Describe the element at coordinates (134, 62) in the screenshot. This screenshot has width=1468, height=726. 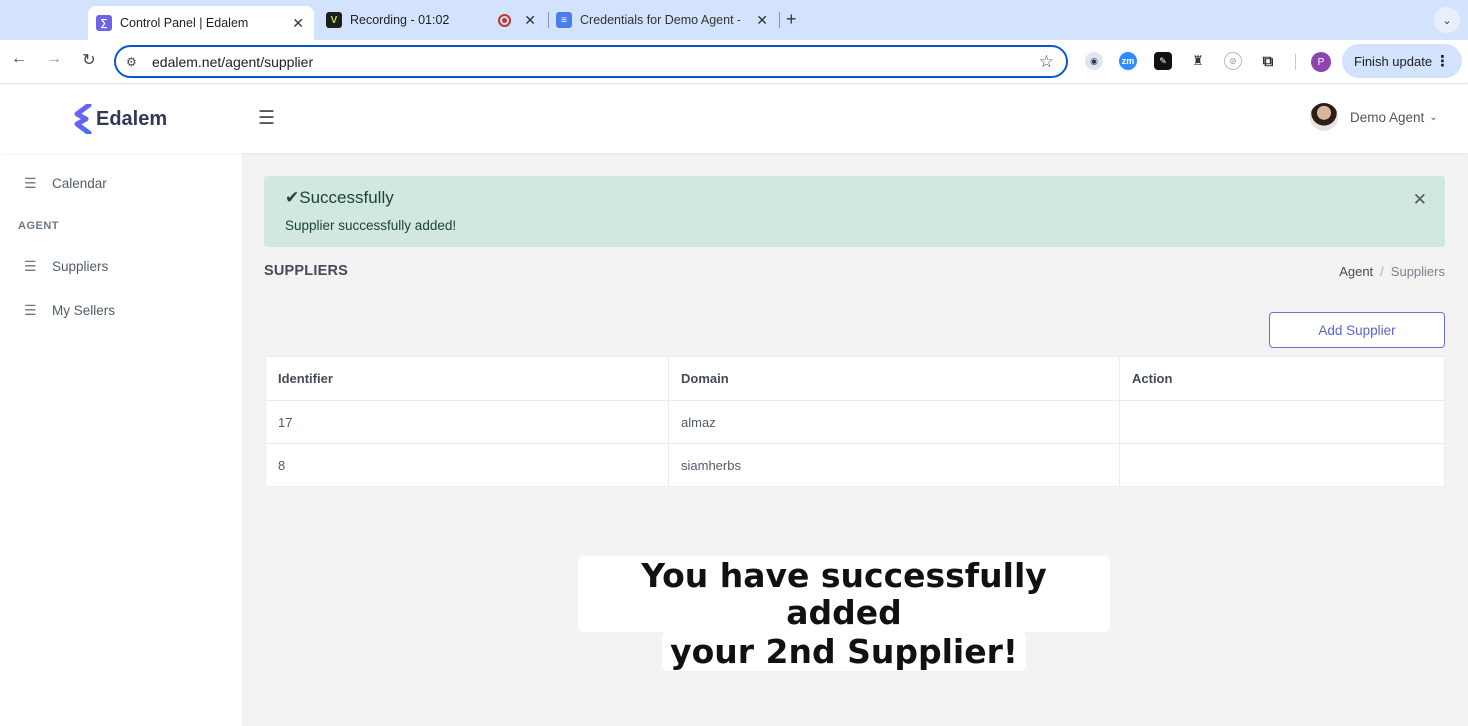
I see `site-info-icon: ⚙` at that location.